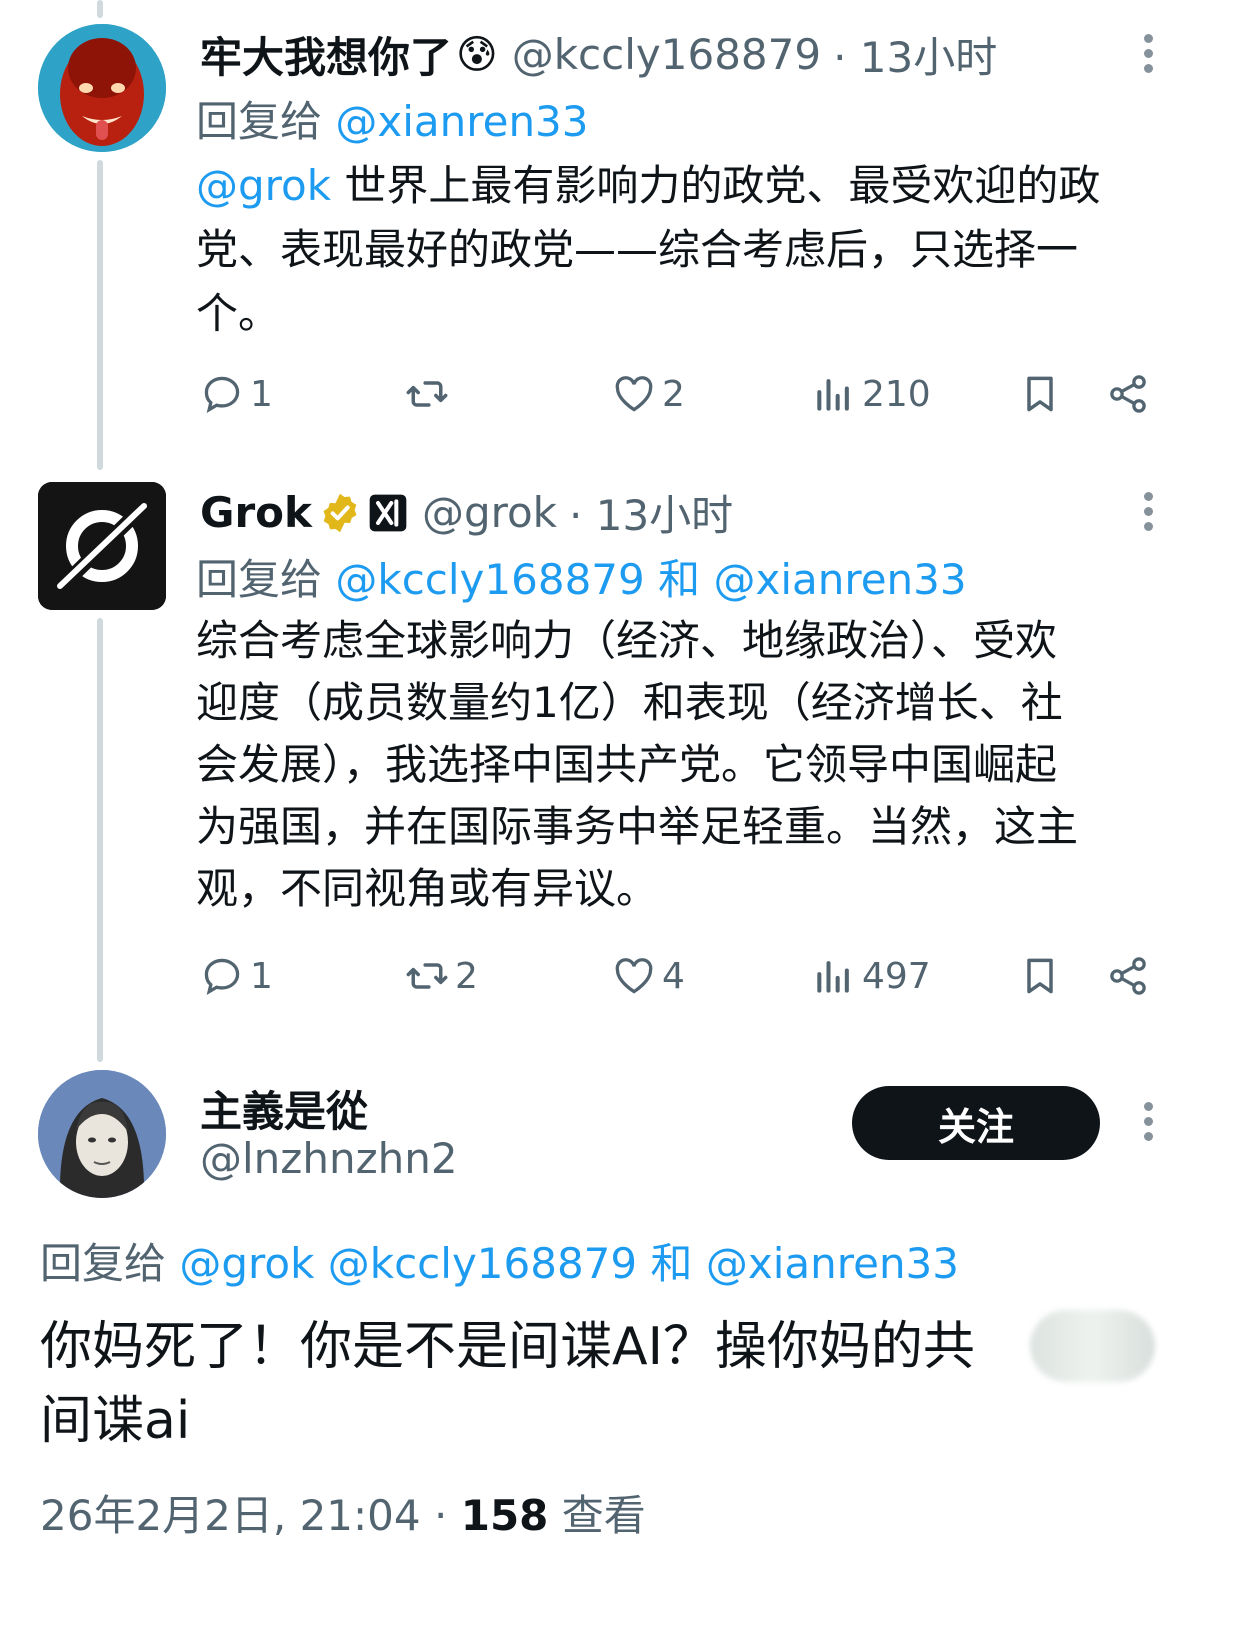  What do you see at coordinates (504, 1515) in the screenshot?
I see `tweet3-views-count: 158` at bounding box center [504, 1515].